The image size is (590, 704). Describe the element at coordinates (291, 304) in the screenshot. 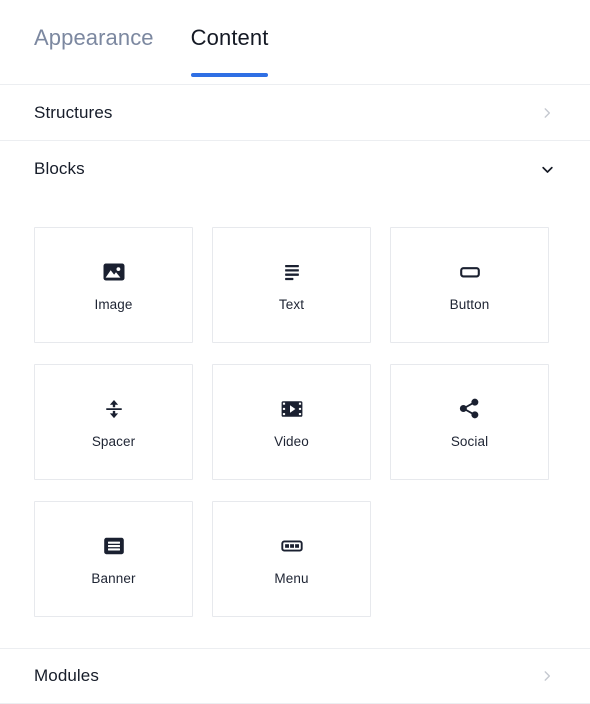

I see `block-label-text: Text` at that location.